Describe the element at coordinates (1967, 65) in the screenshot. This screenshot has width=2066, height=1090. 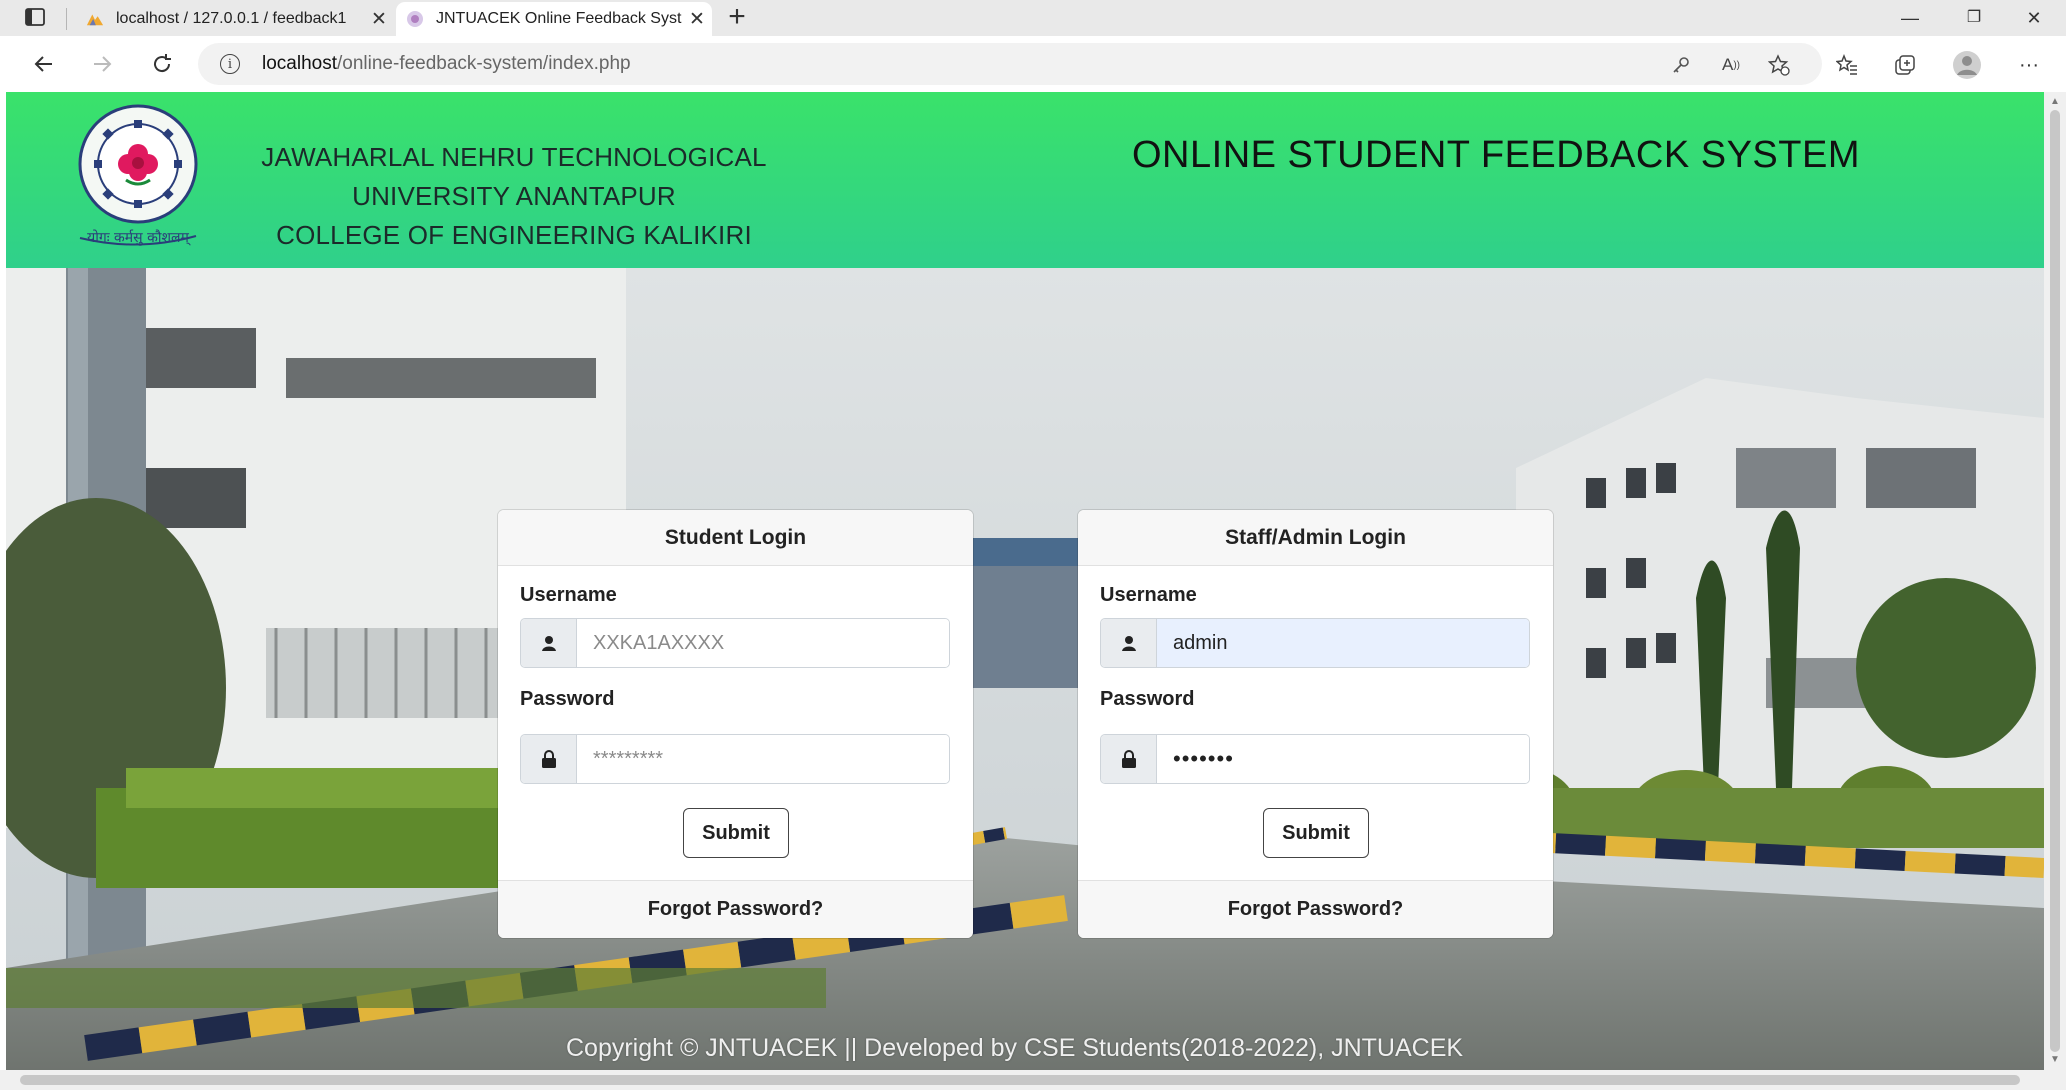
I see `profile-avatar` at that location.